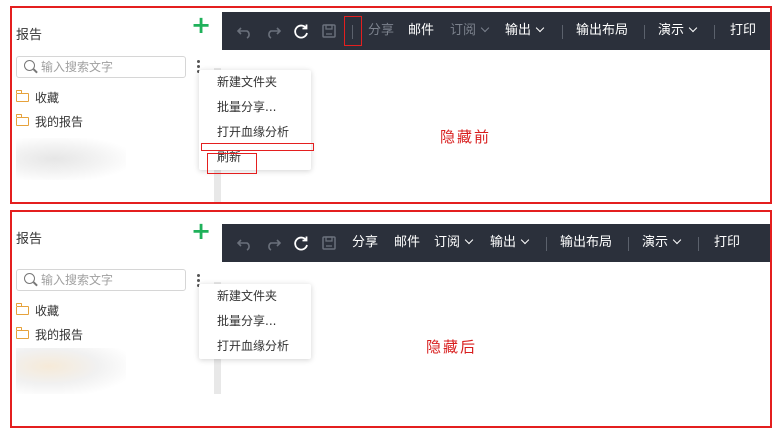  I want to click on highlight-hidden-separator, so click(353, 31).